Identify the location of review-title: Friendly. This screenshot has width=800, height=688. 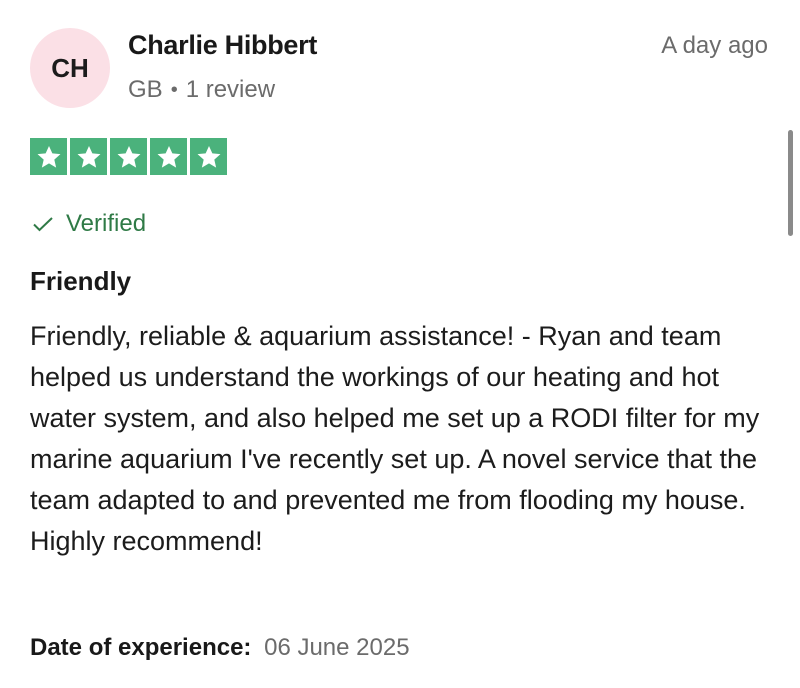
(81, 281).